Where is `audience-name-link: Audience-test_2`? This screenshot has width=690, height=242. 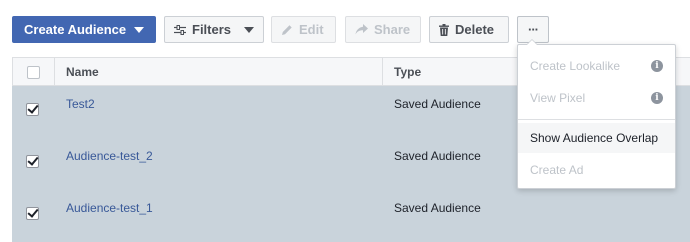
audience-name-link: Audience-test_2 is located at coordinates (109, 156).